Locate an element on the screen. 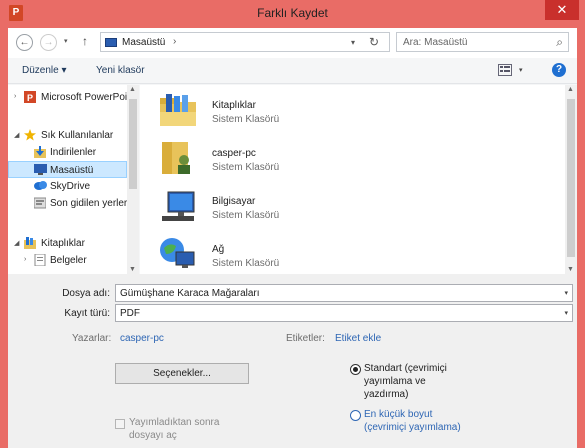 Image resolution: width=585 pixels, height=448 pixels. filename-label: Dosya adı: is located at coordinates (86, 293).